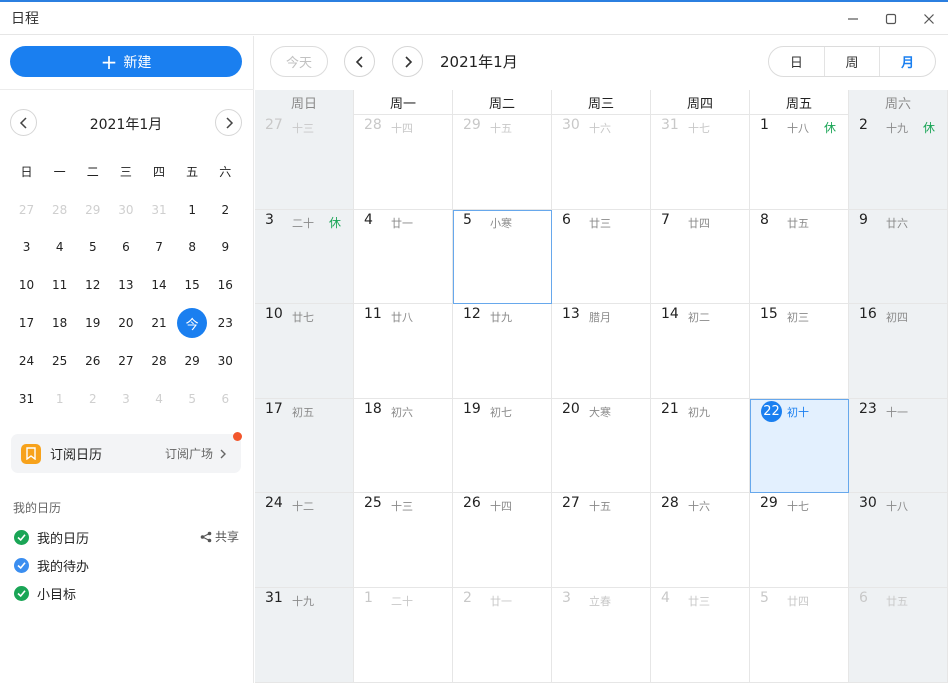 This screenshot has width=948, height=683. Describe the element at coordinates (799, 162) in the screenshot. I see `day-cell: 1 十八 休` at that location.